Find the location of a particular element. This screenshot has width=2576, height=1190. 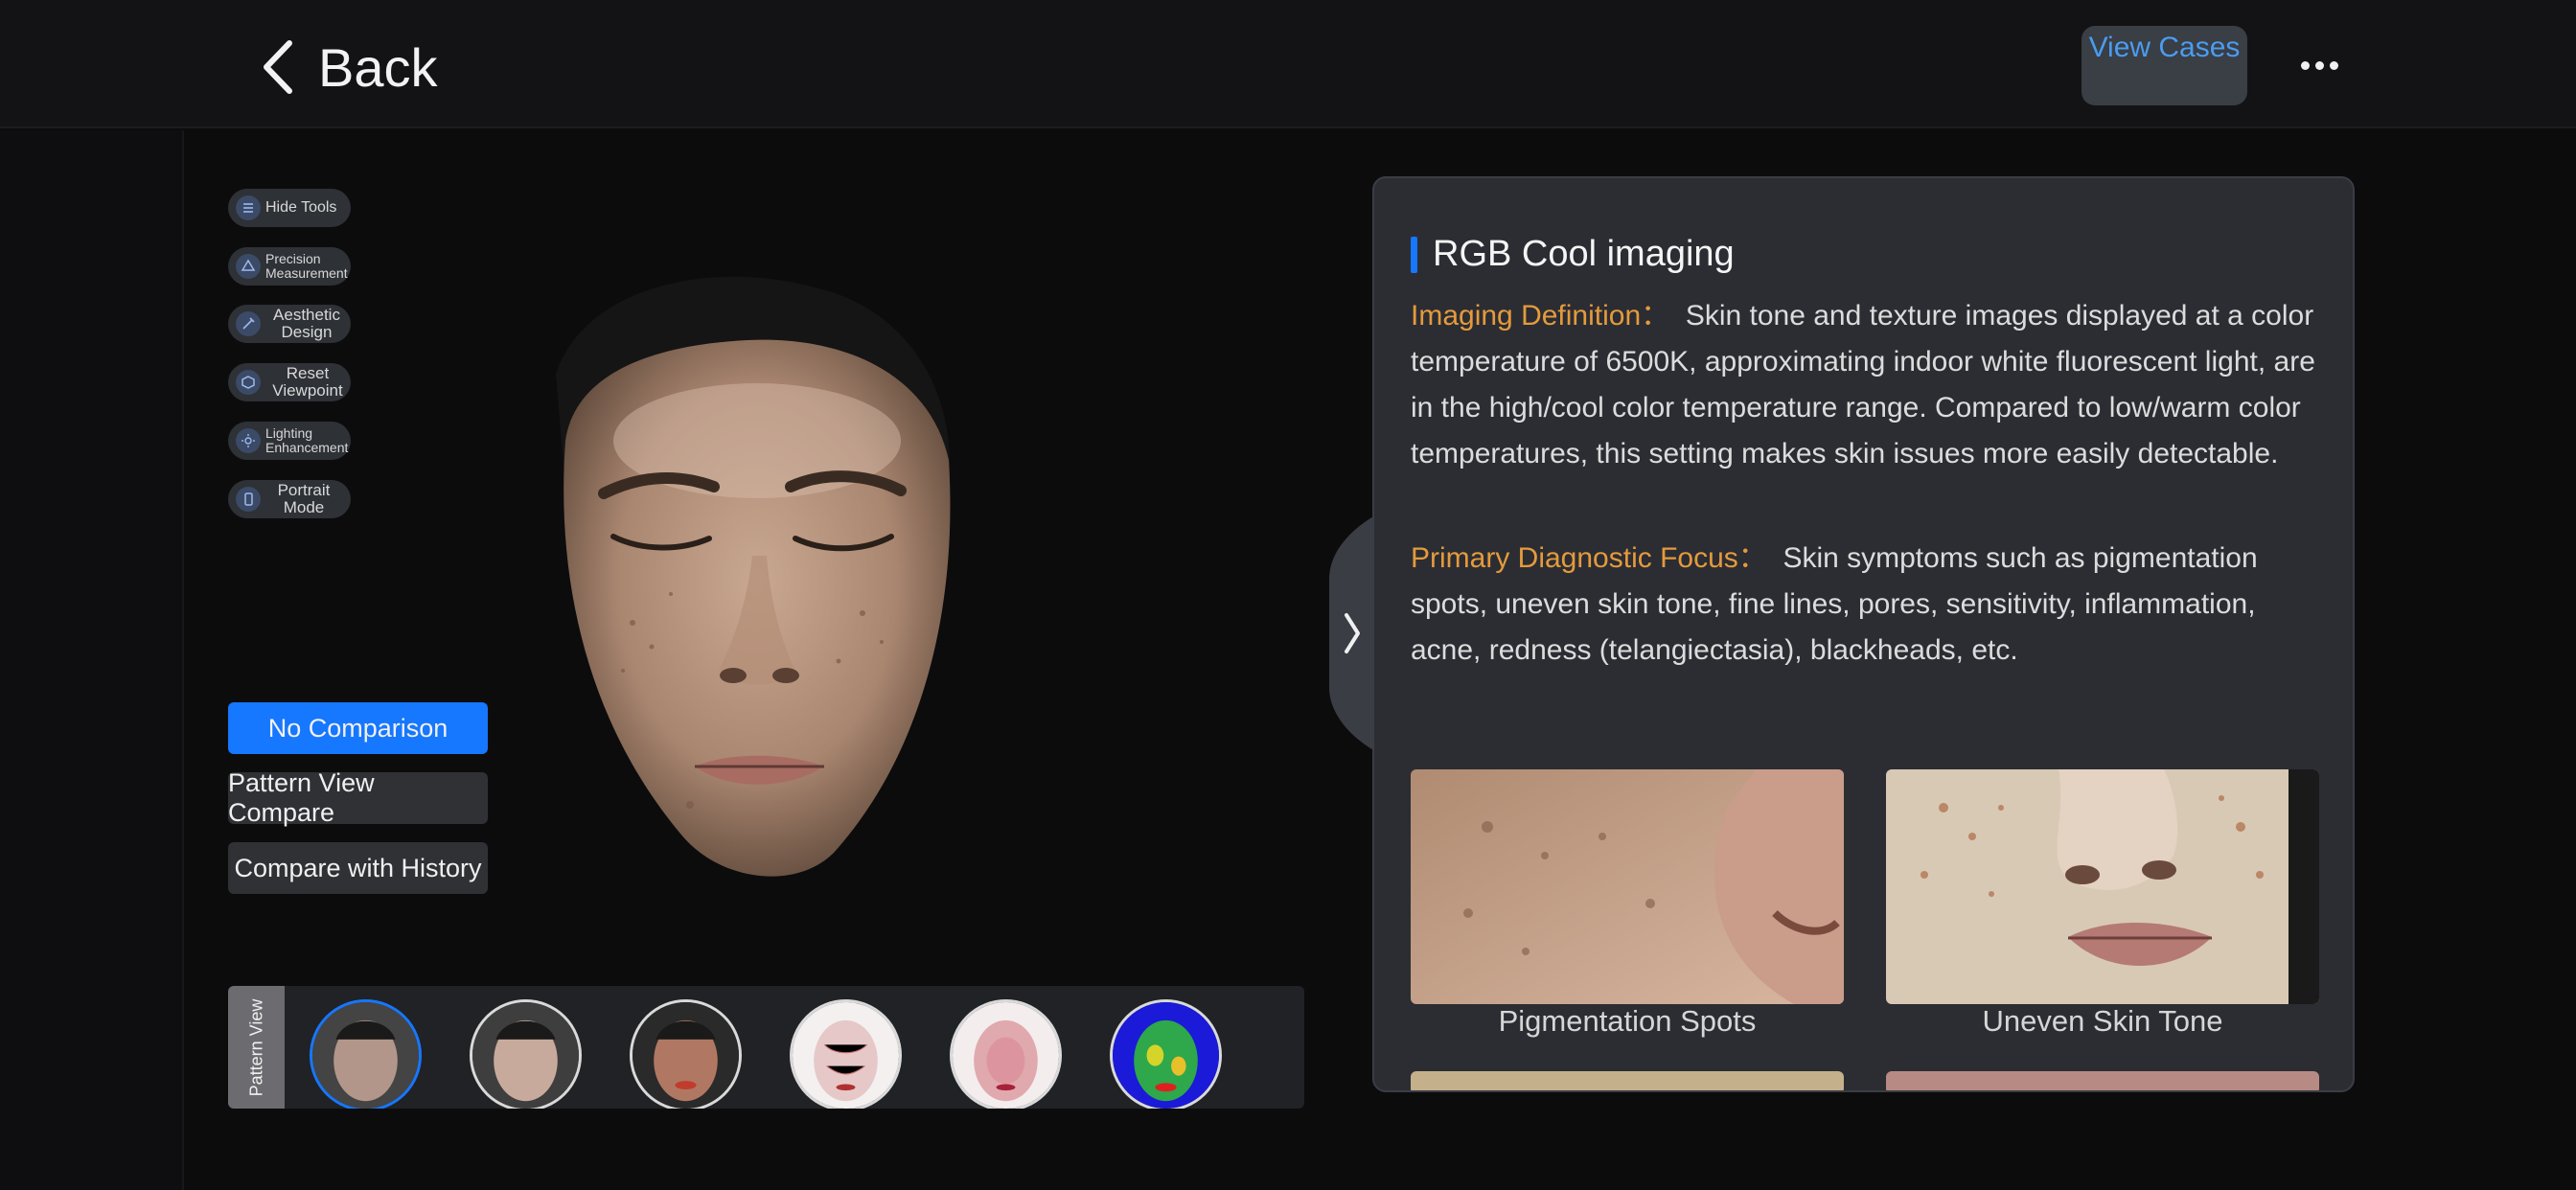

focus-key: Primary Diagnostic Focus： is located at coordinates (1589, 558).